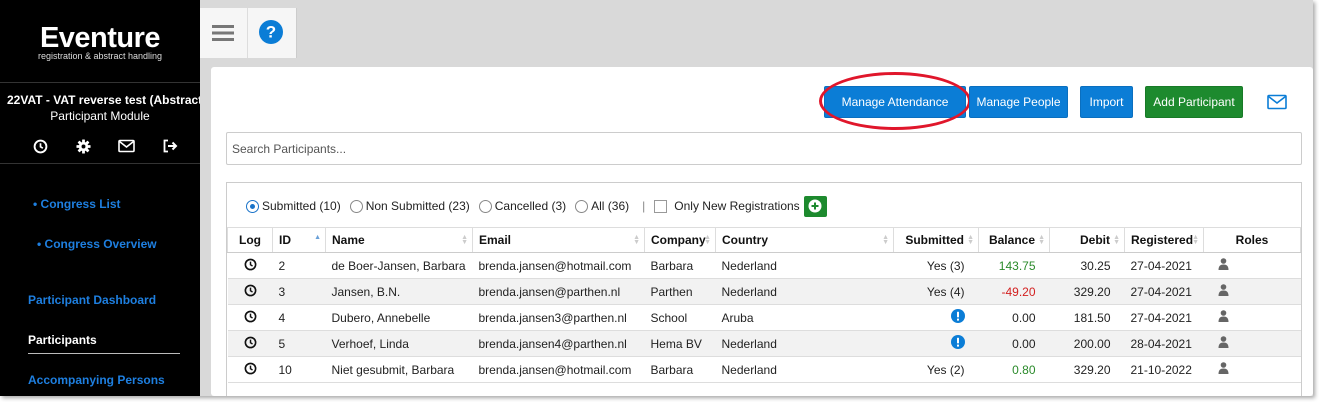  I want to click on plus-icon, so click(815, 206).